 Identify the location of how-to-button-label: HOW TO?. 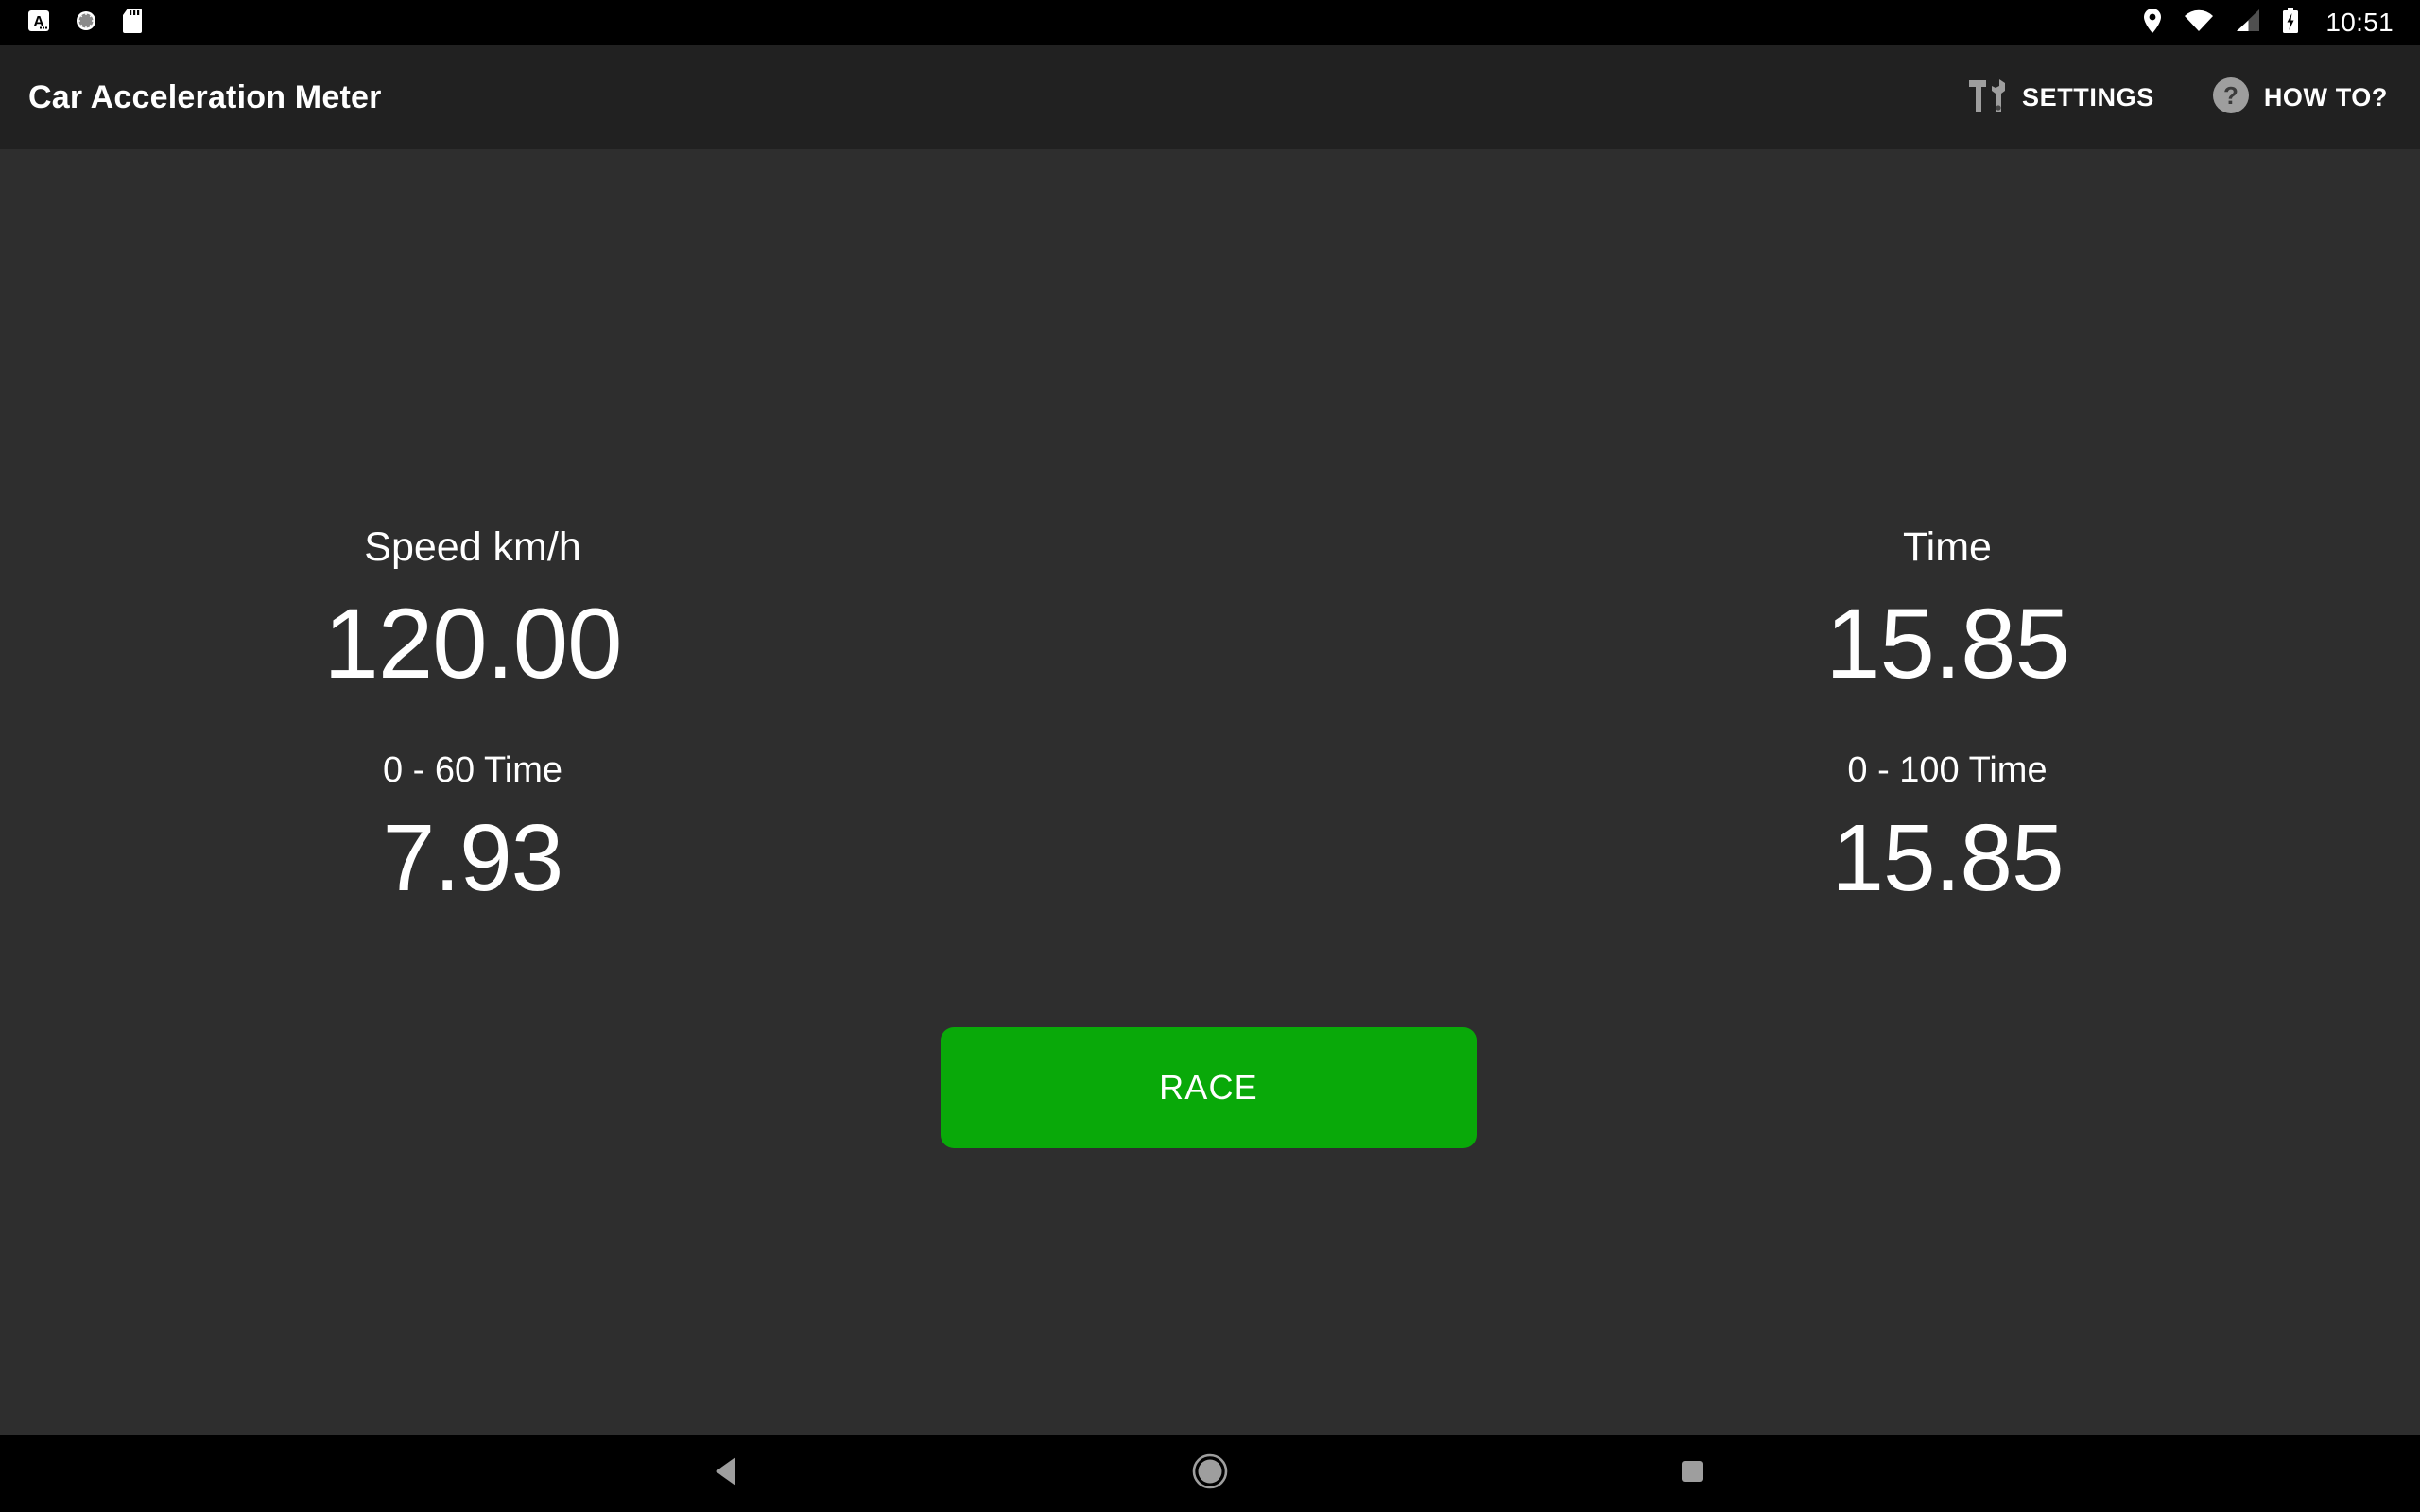
(2325, 97).